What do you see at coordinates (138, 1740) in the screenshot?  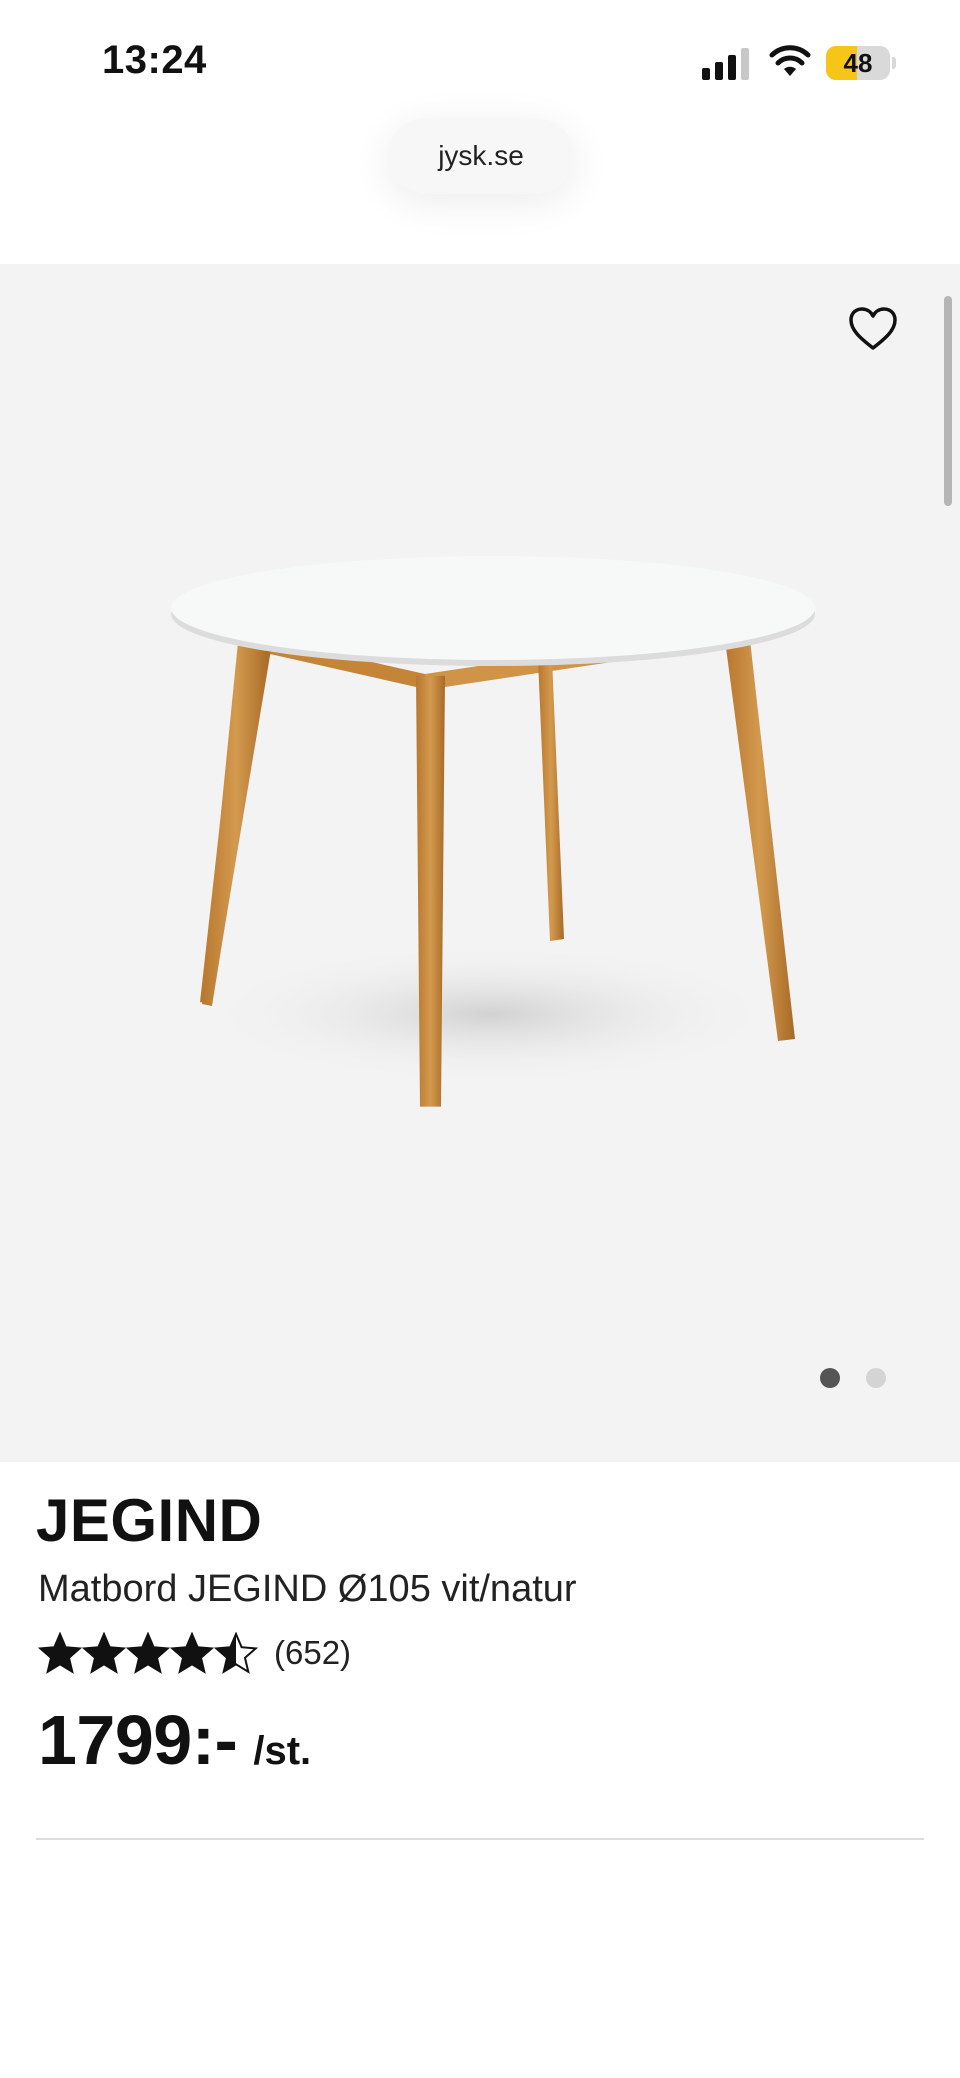 I see `price-value: 1799:-` at bounding box center [138, 1740].